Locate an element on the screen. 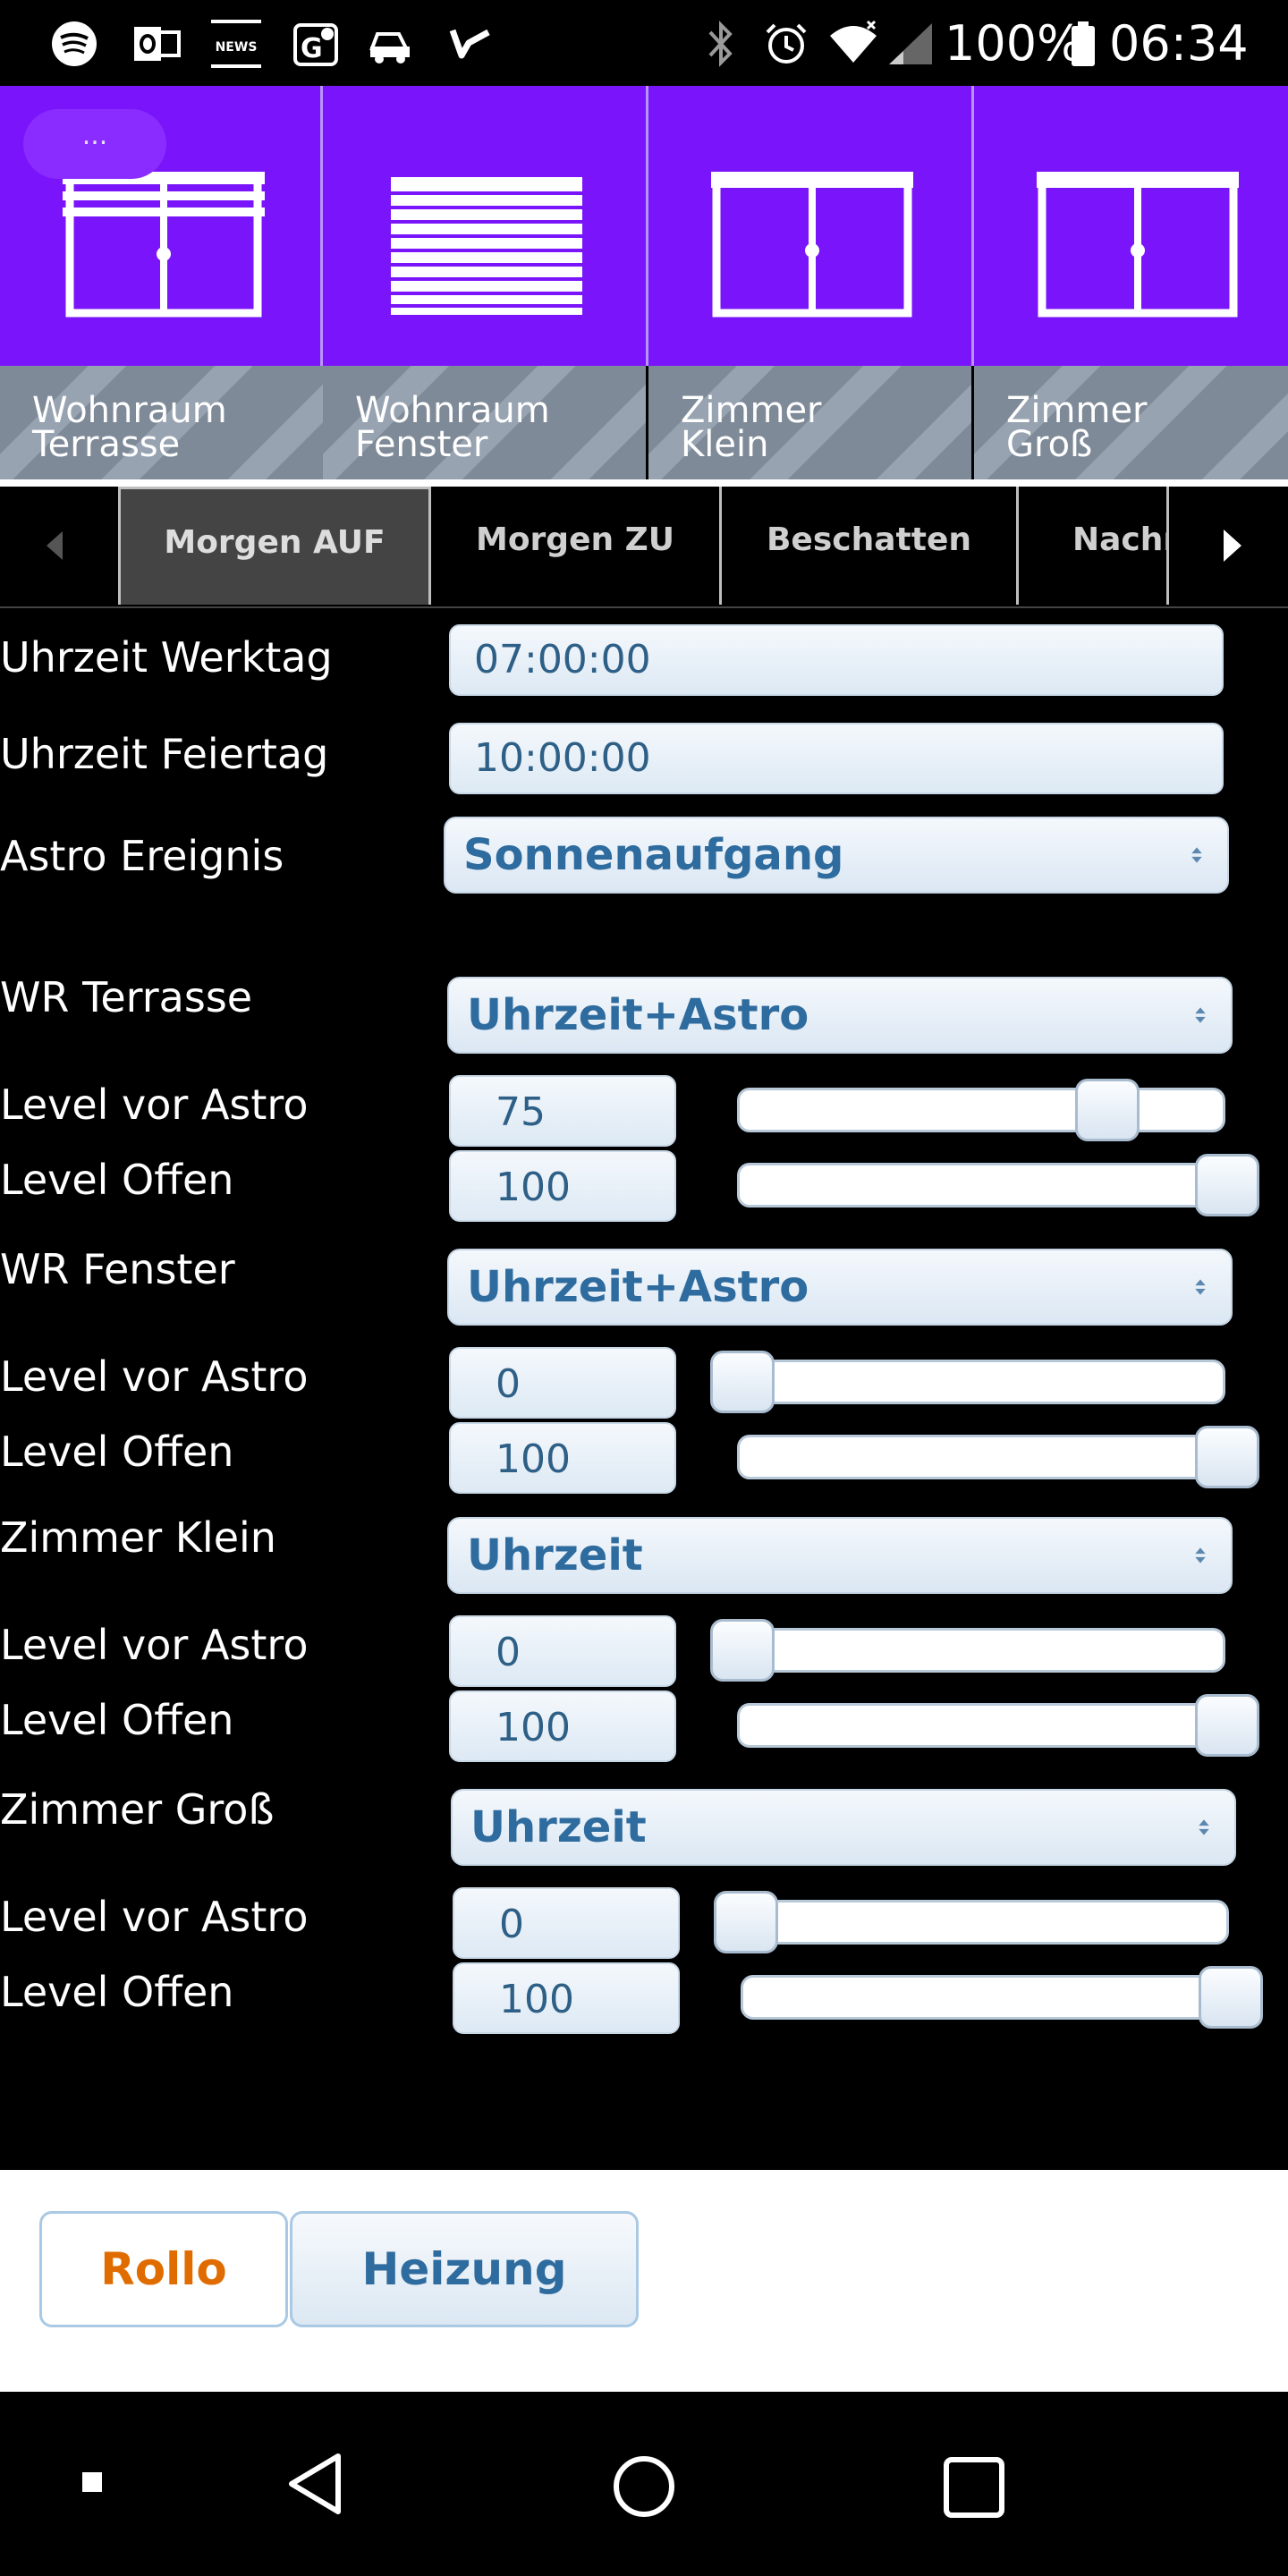 This screenshot has height=2576, width=1288. tab-rollo: Rollo is located at coordinates (163, 2269).